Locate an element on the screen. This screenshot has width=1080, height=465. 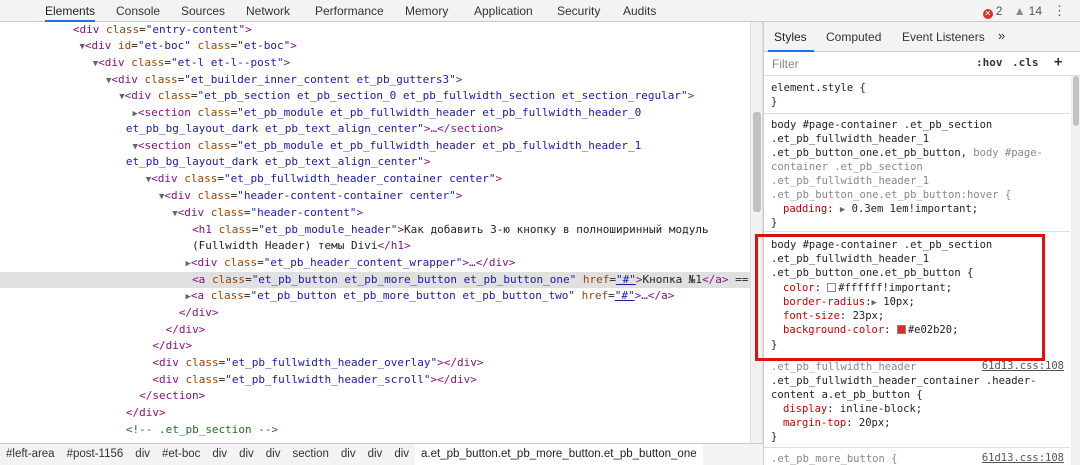
css-declaration: margin-top: 20px; is located at coordinates (836, 423).